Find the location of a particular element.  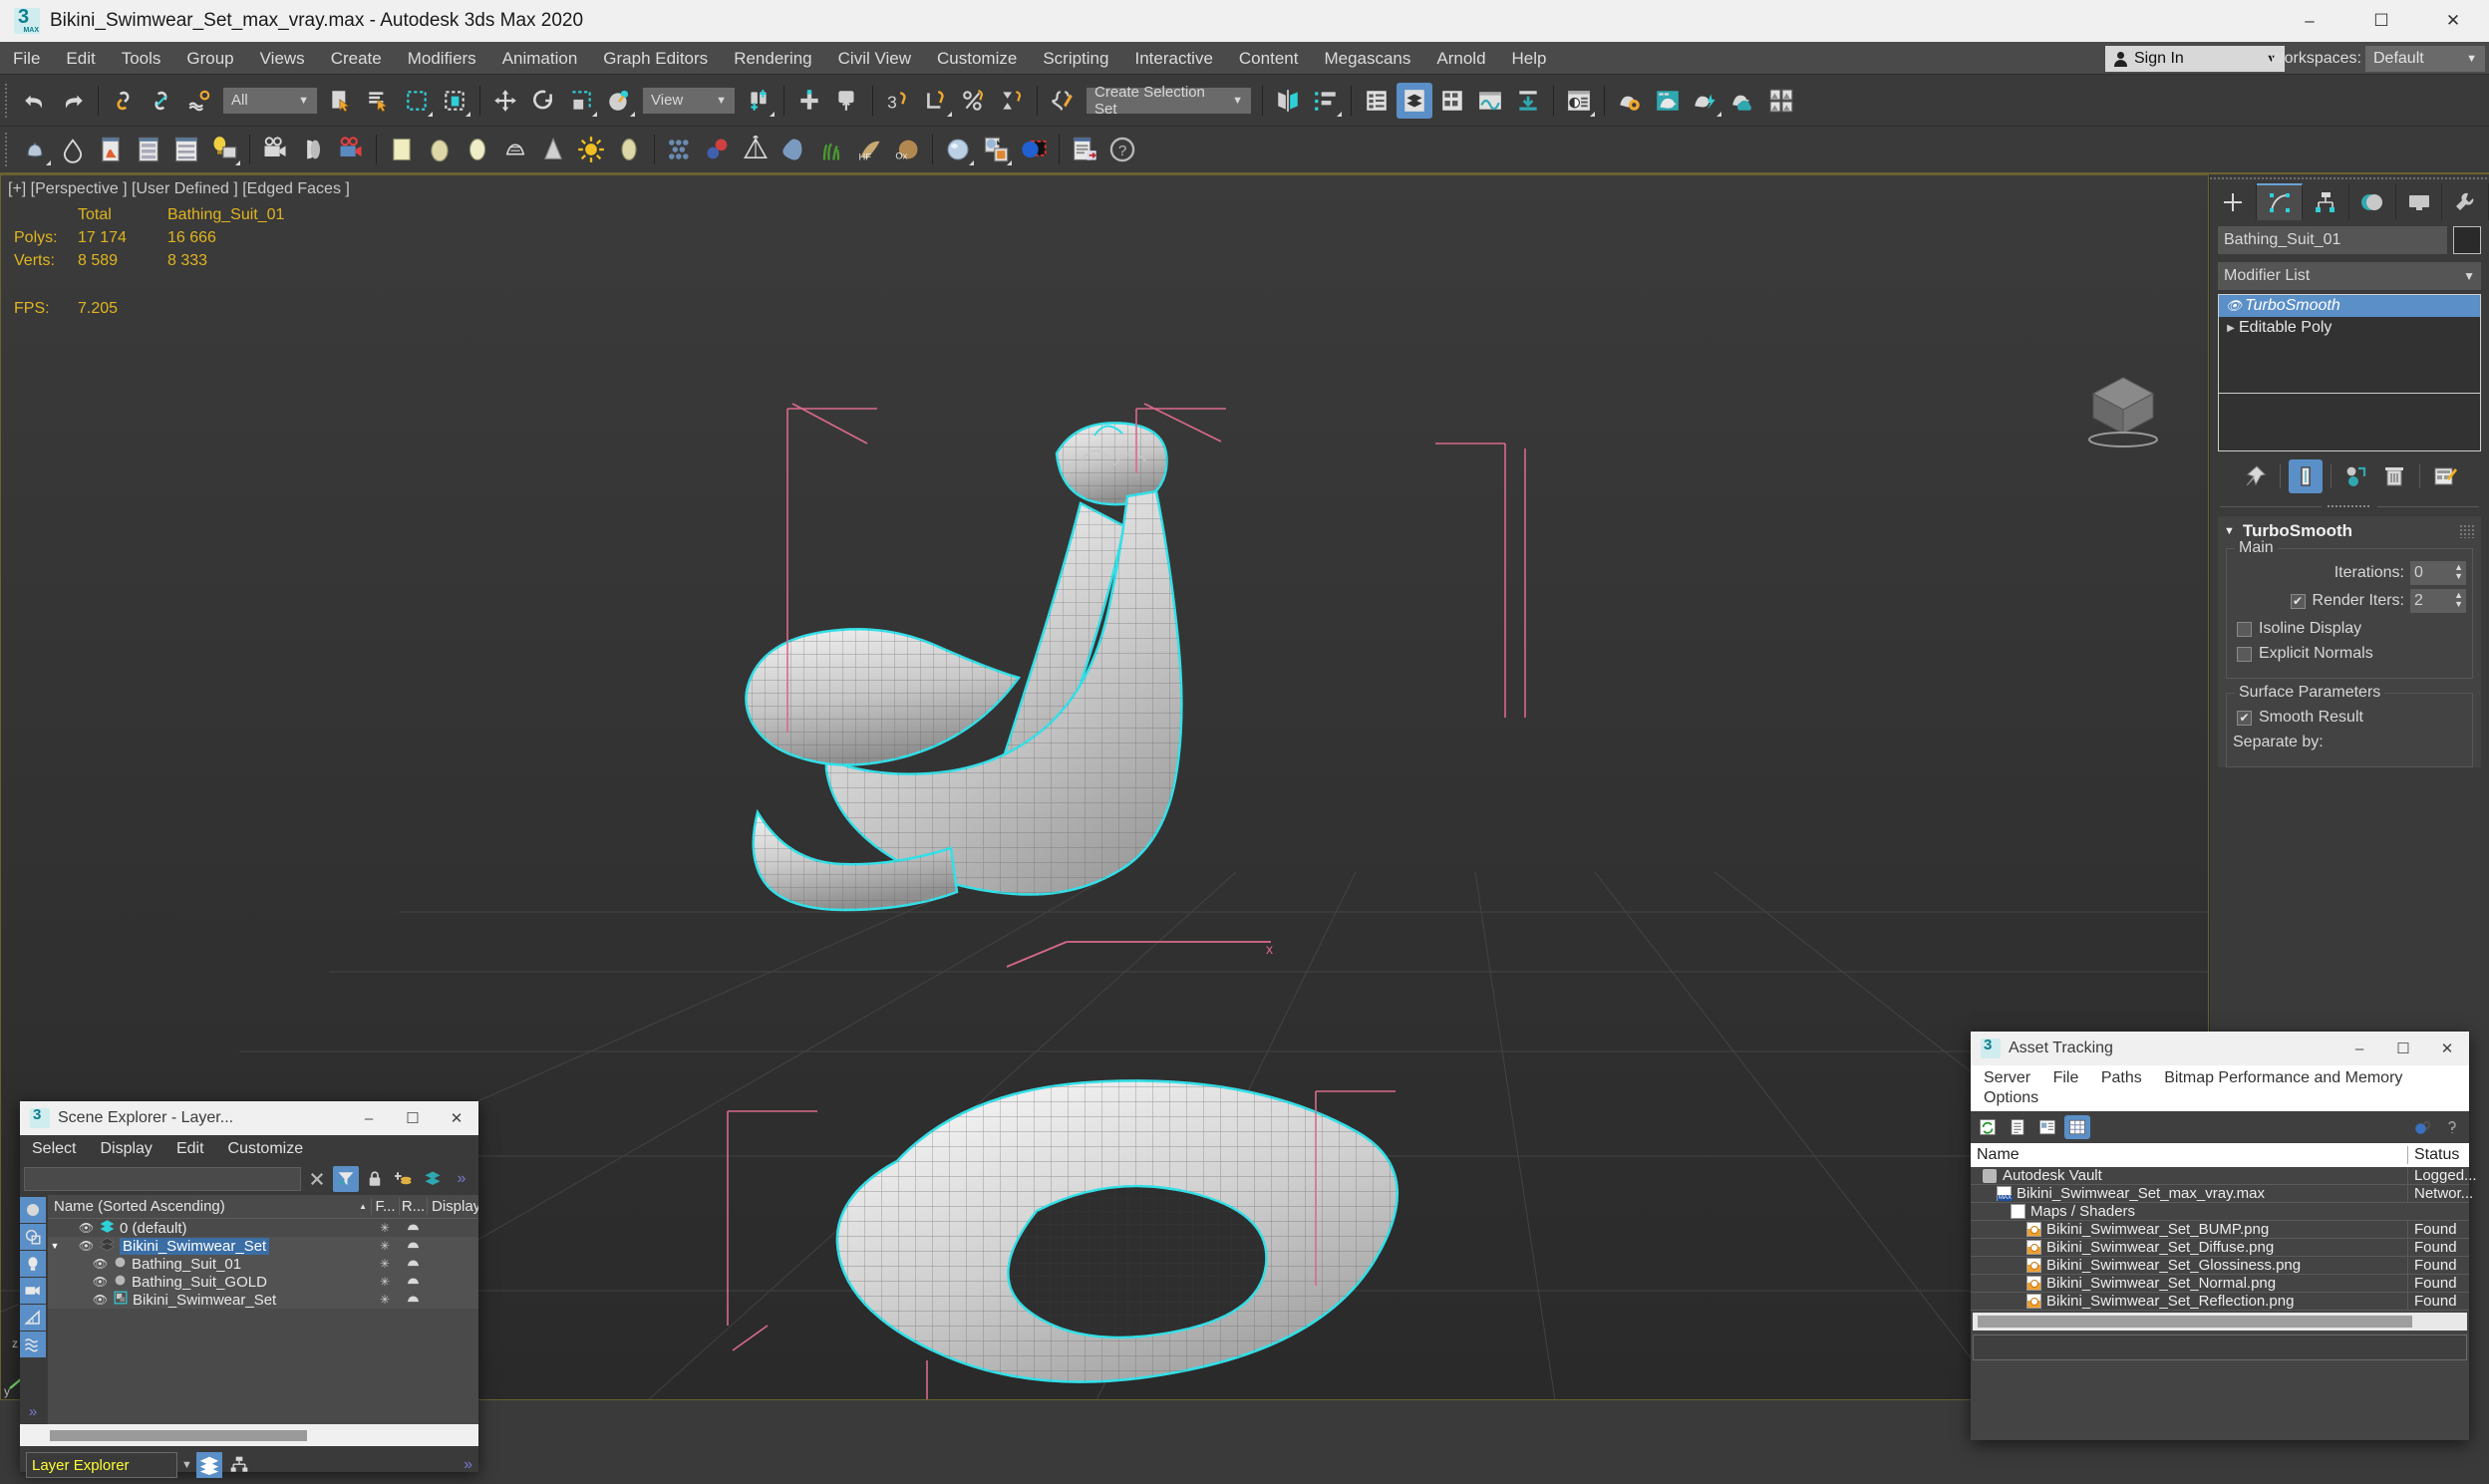

select-and-rotate-button is located at coordinates (543, 101).